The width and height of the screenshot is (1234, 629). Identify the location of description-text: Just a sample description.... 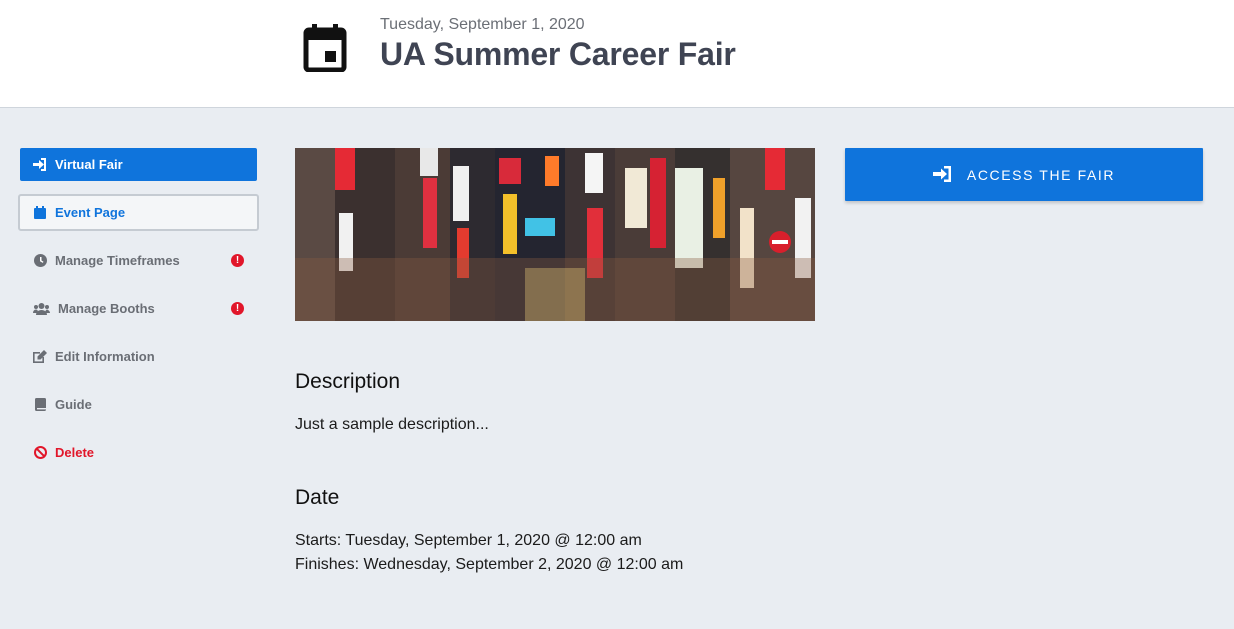
(392, 424).